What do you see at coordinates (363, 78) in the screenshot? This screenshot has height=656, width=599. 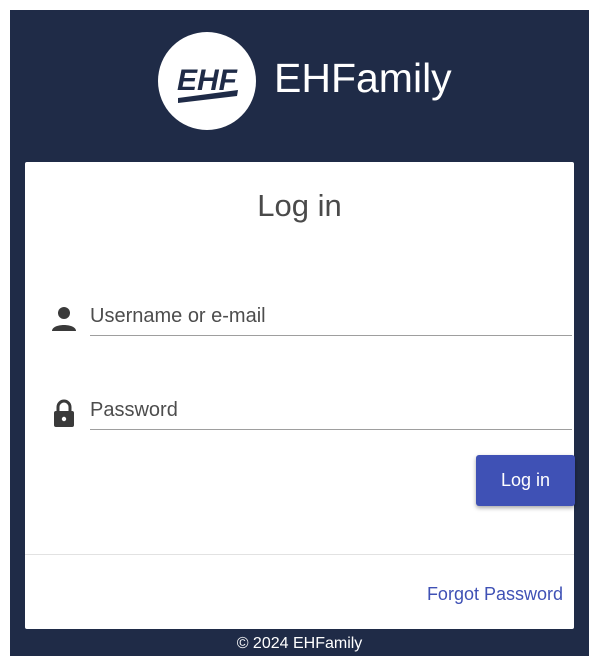 I see `brand-name: EHFamily` at bounding box center [363, 78].